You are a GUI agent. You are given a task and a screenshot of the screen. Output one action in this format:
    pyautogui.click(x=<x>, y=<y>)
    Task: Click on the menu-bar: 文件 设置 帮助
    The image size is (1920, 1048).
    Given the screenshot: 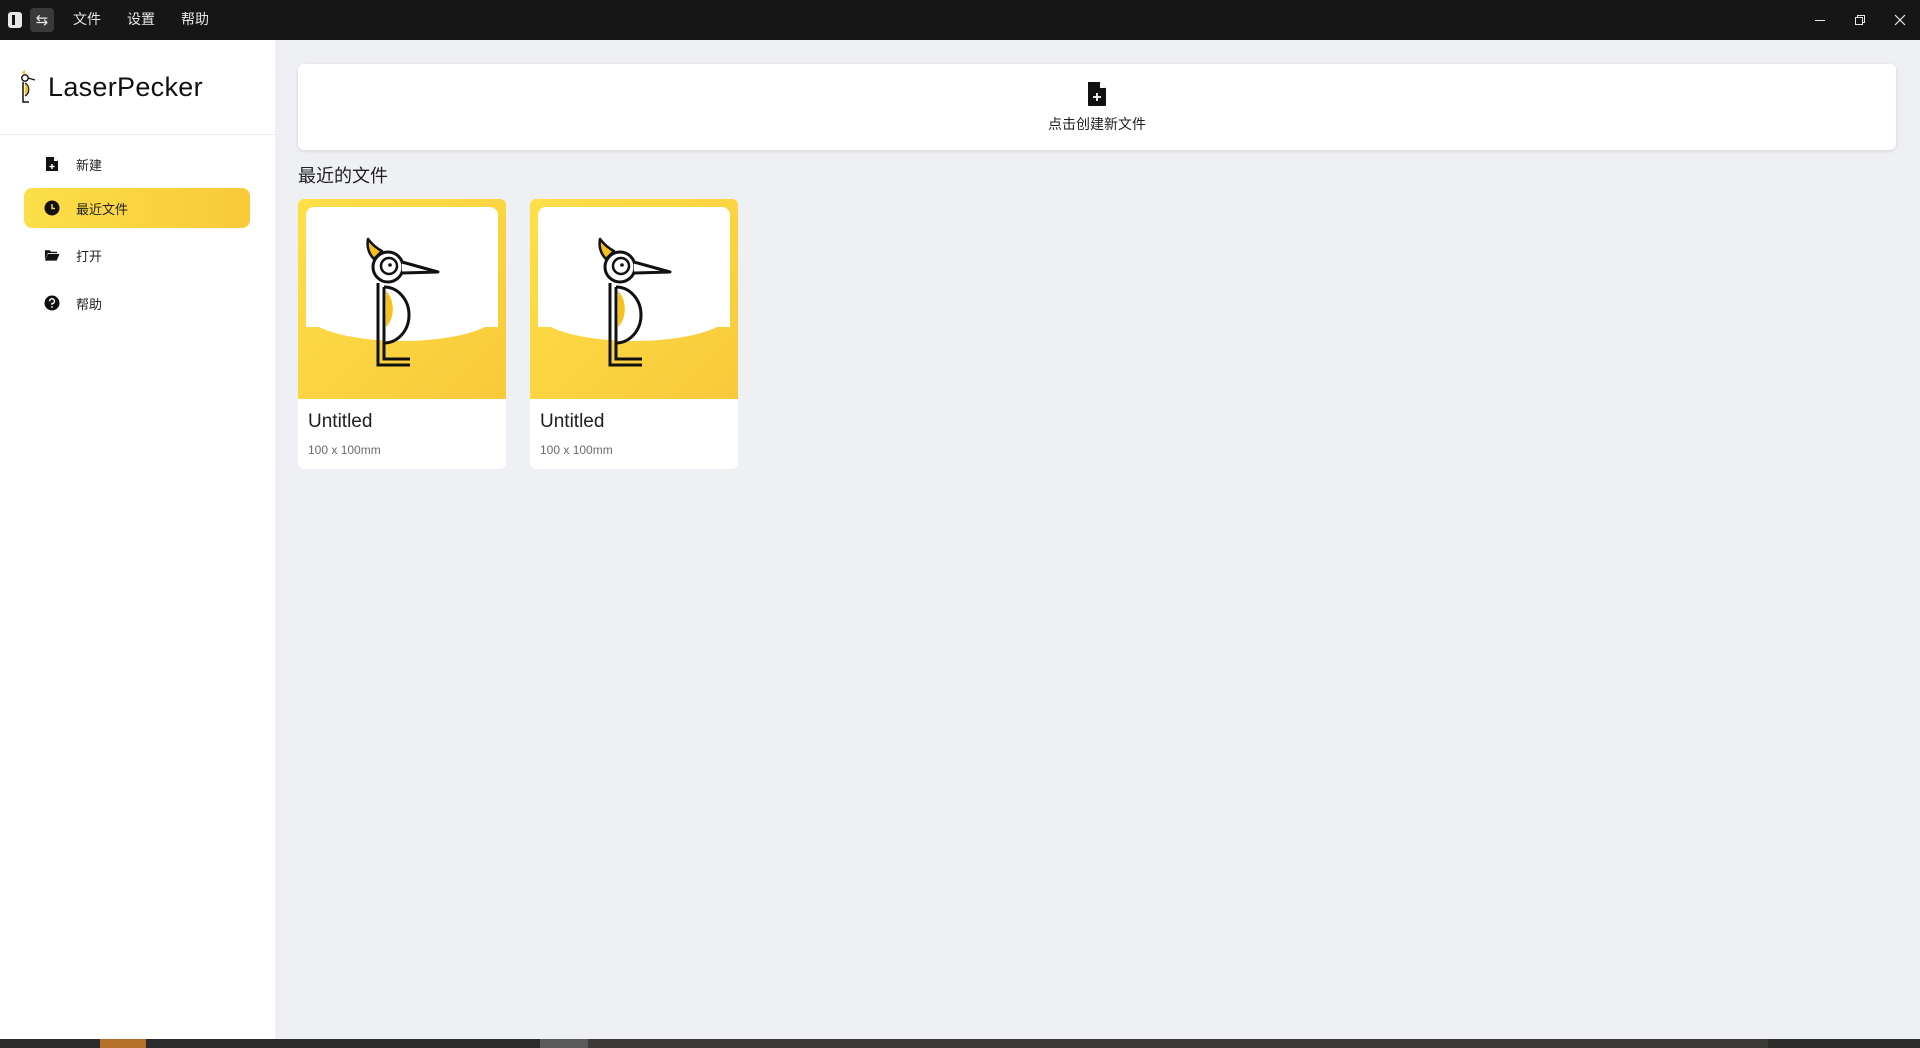 What is the action you would take?
    pyautogui.click(x=141, y=20)
    